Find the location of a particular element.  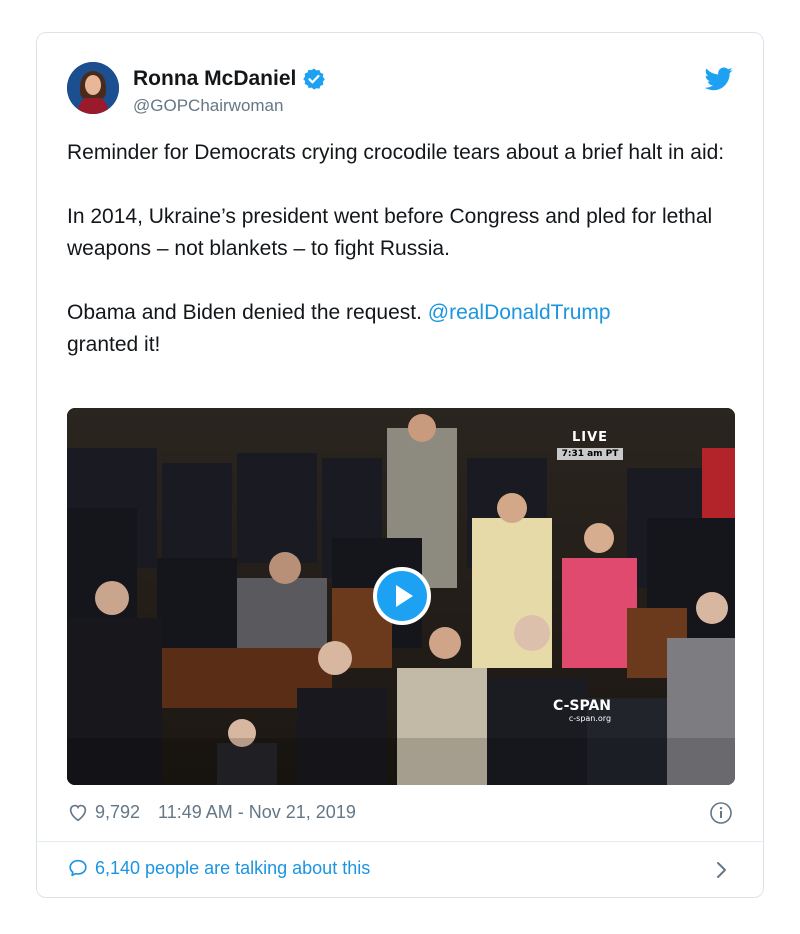

mention-link: @realDonaldTrump is located at coordinates (519, 312).